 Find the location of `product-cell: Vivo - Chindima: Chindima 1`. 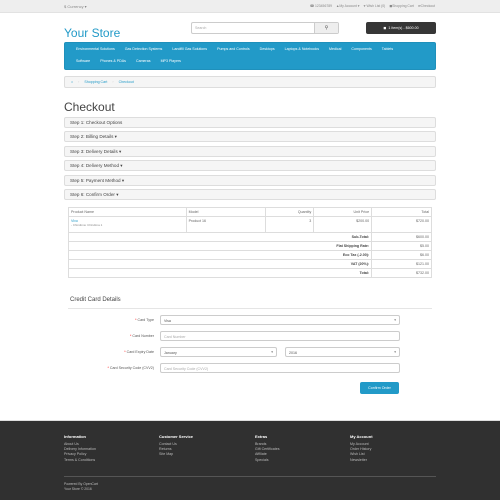

product-cell: Vivo - Chindima: Chindima 1 is located at coordinates (127, 224).